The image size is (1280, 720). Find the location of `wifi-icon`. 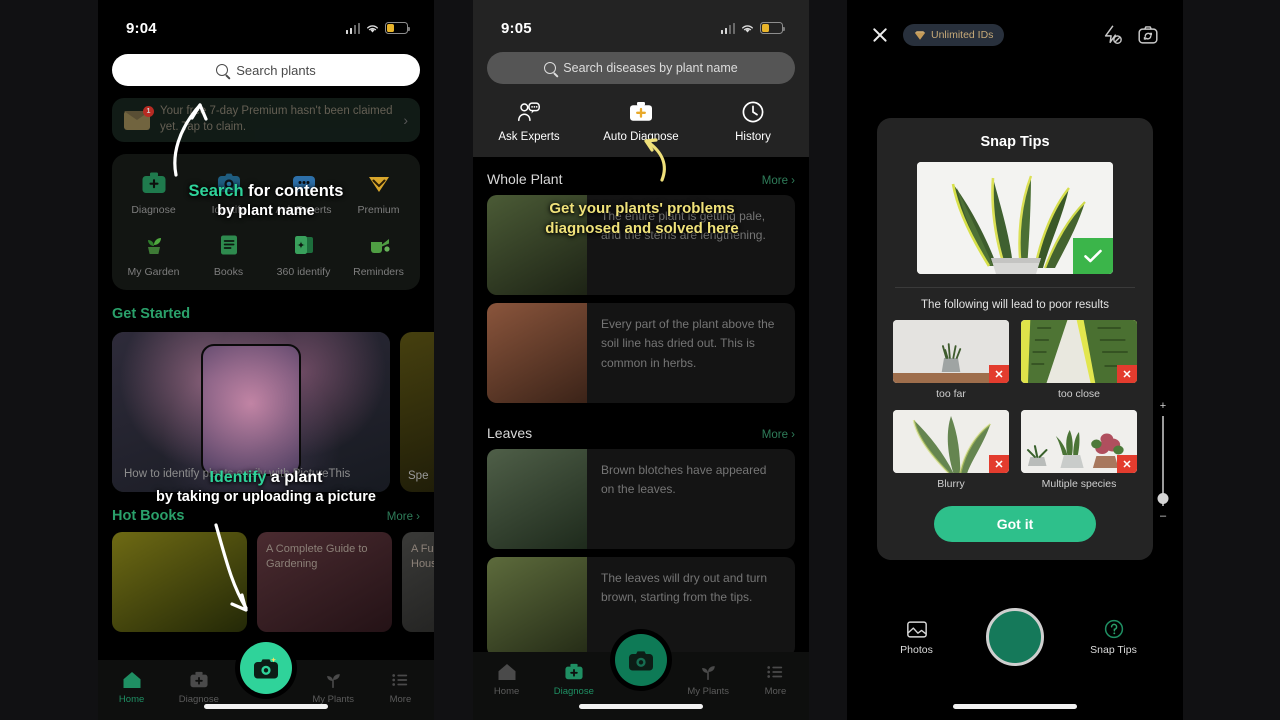

wifi-icon is located at coordinates (372, 28).